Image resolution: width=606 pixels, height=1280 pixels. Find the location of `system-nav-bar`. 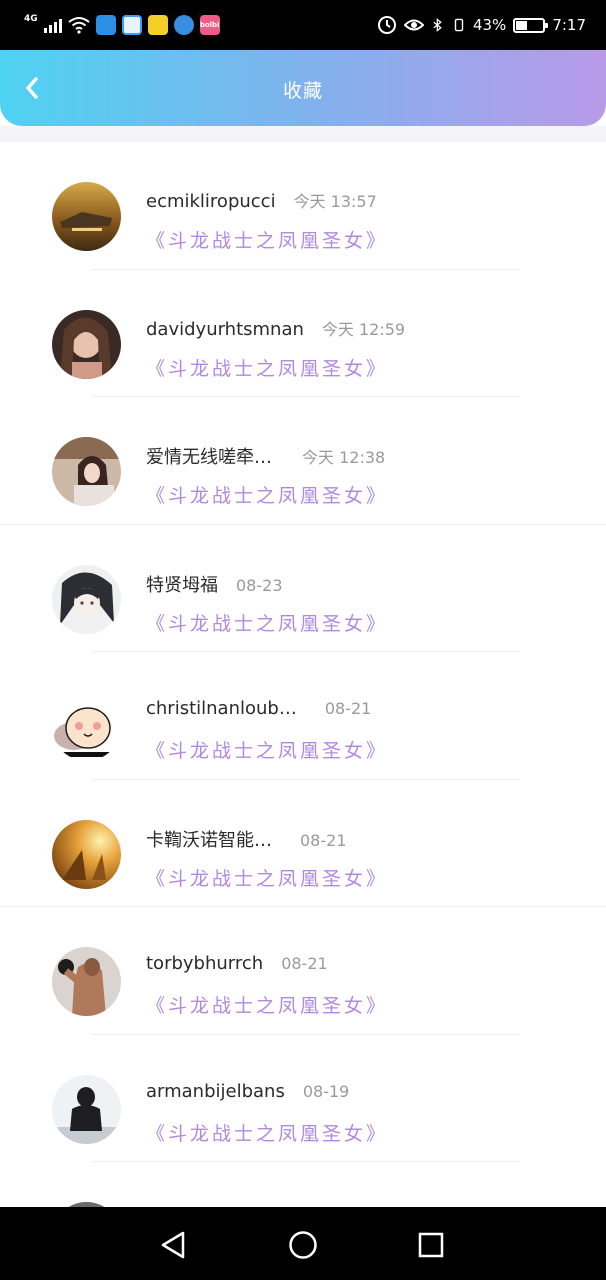

system-nav-bar is located at coordinates (303, 1243).